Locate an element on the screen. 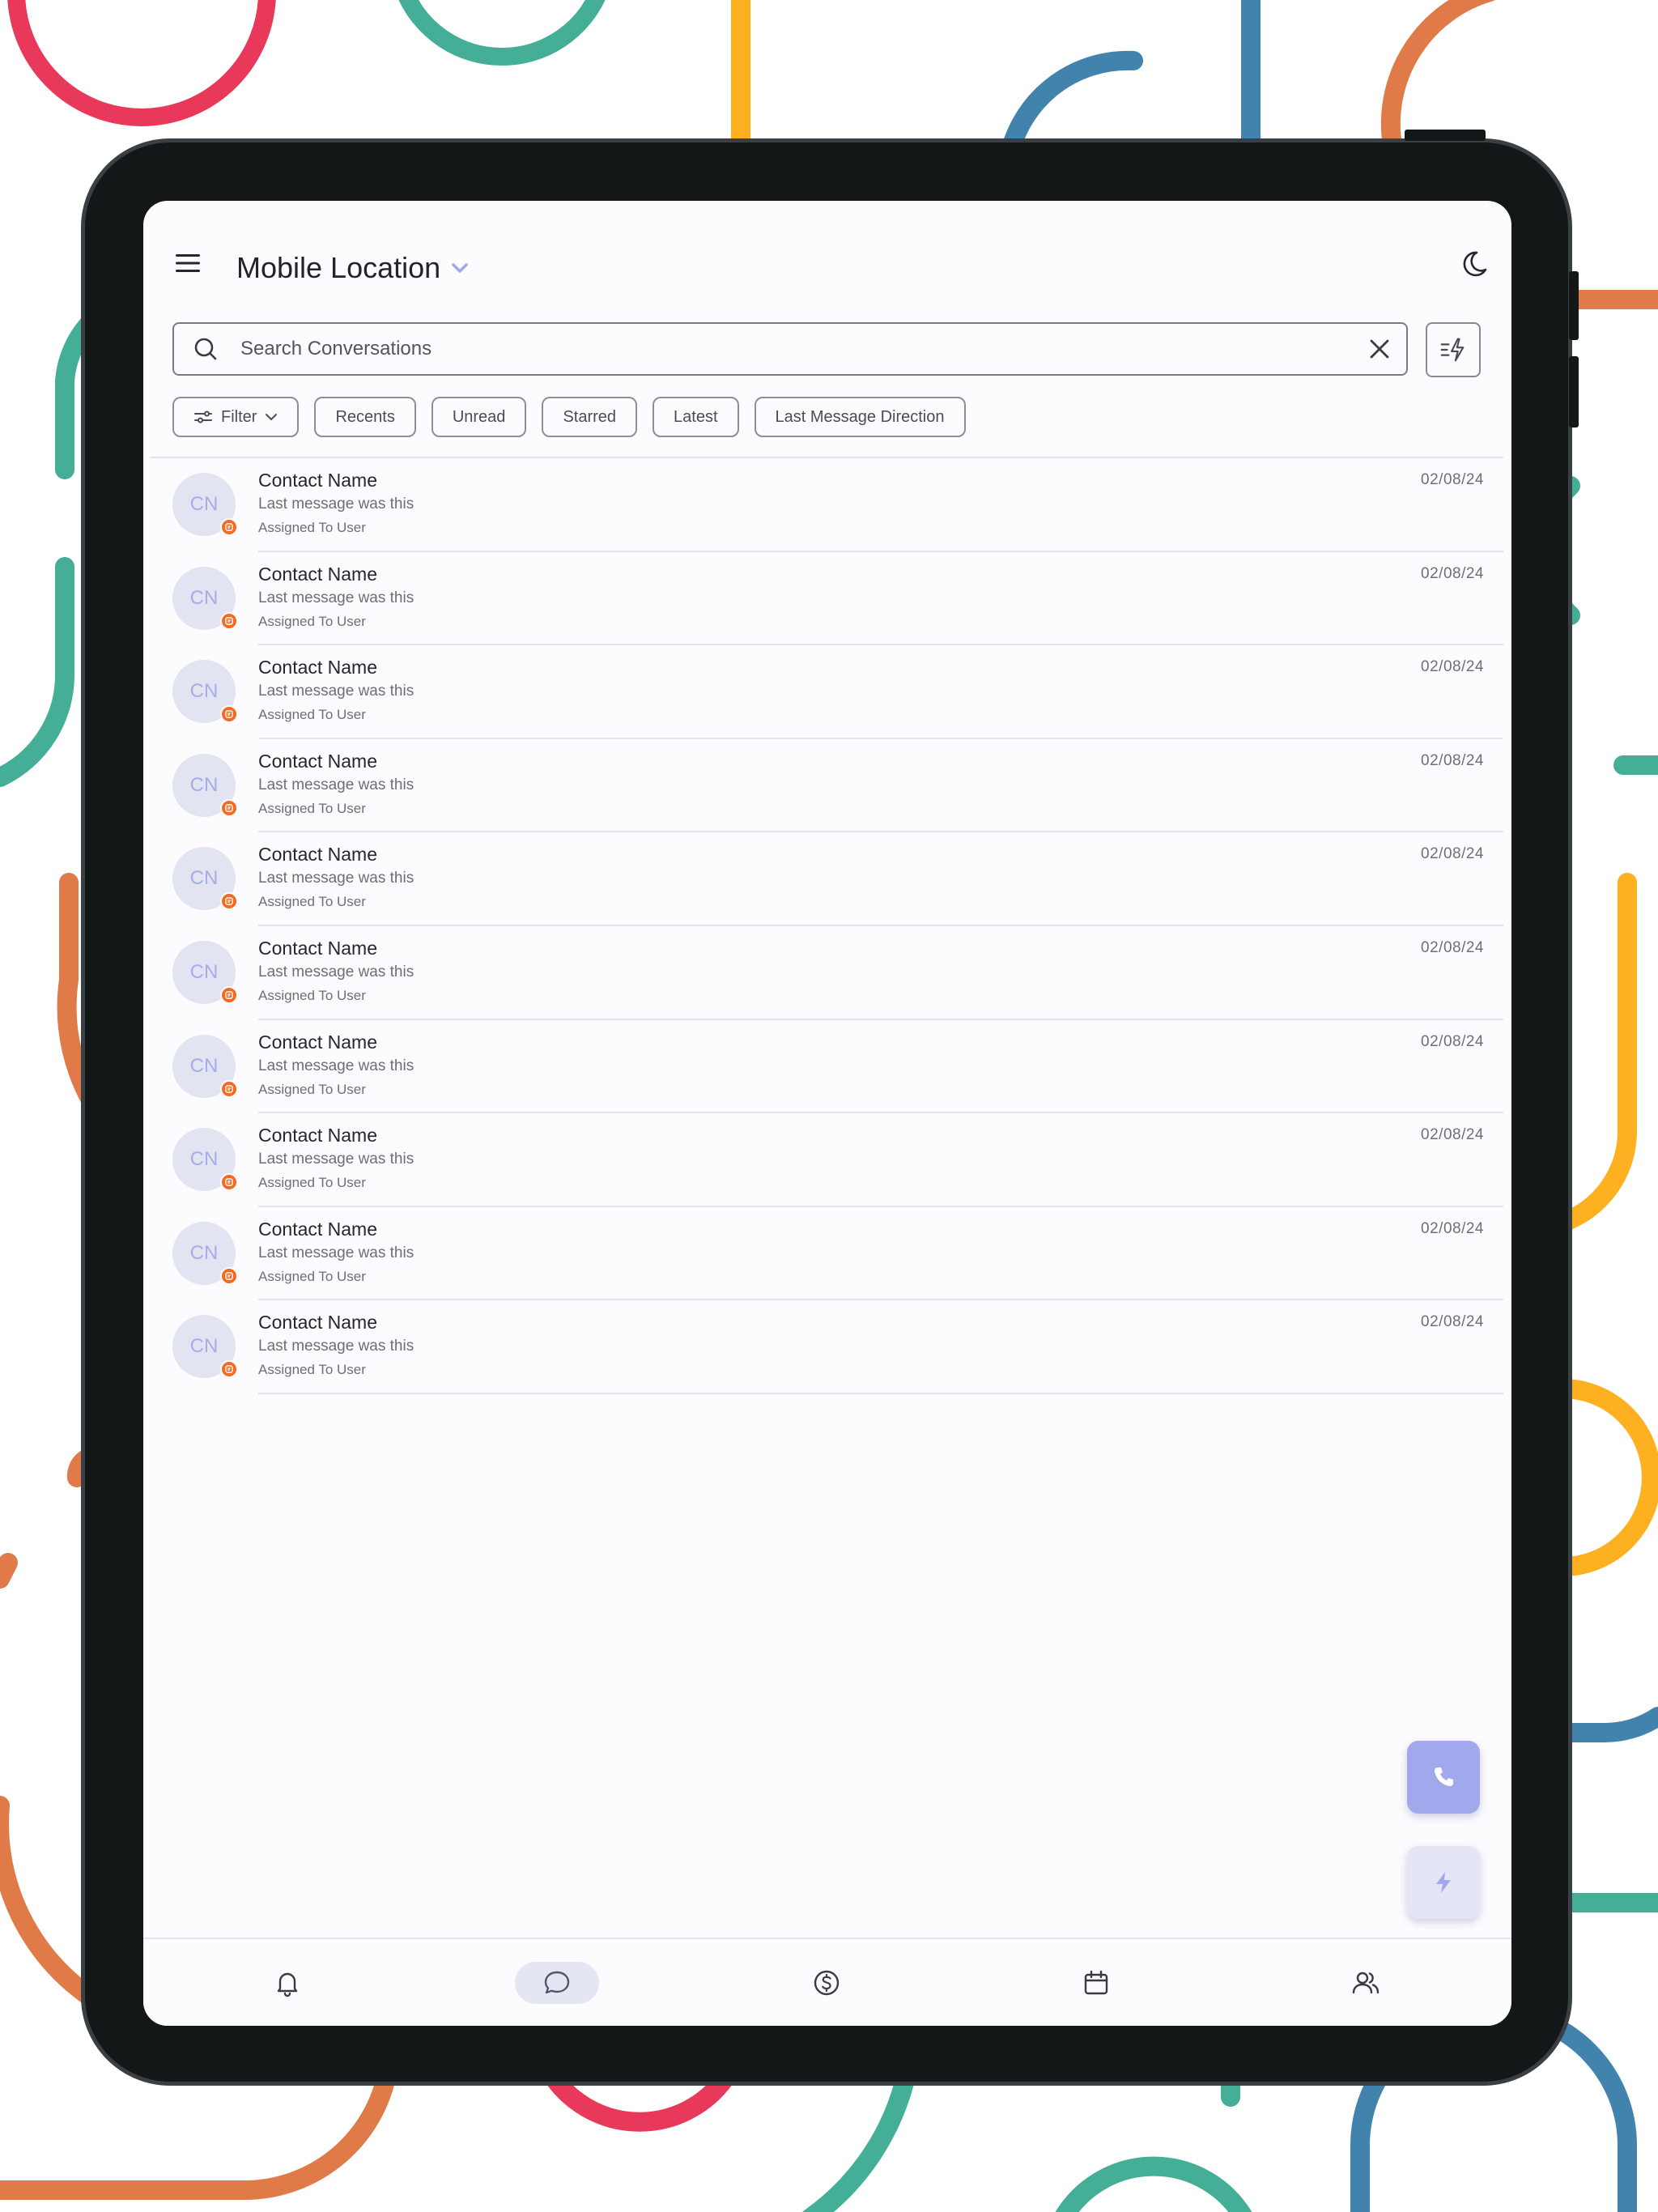  dollar-icon is located at coordinates (827, 1983).